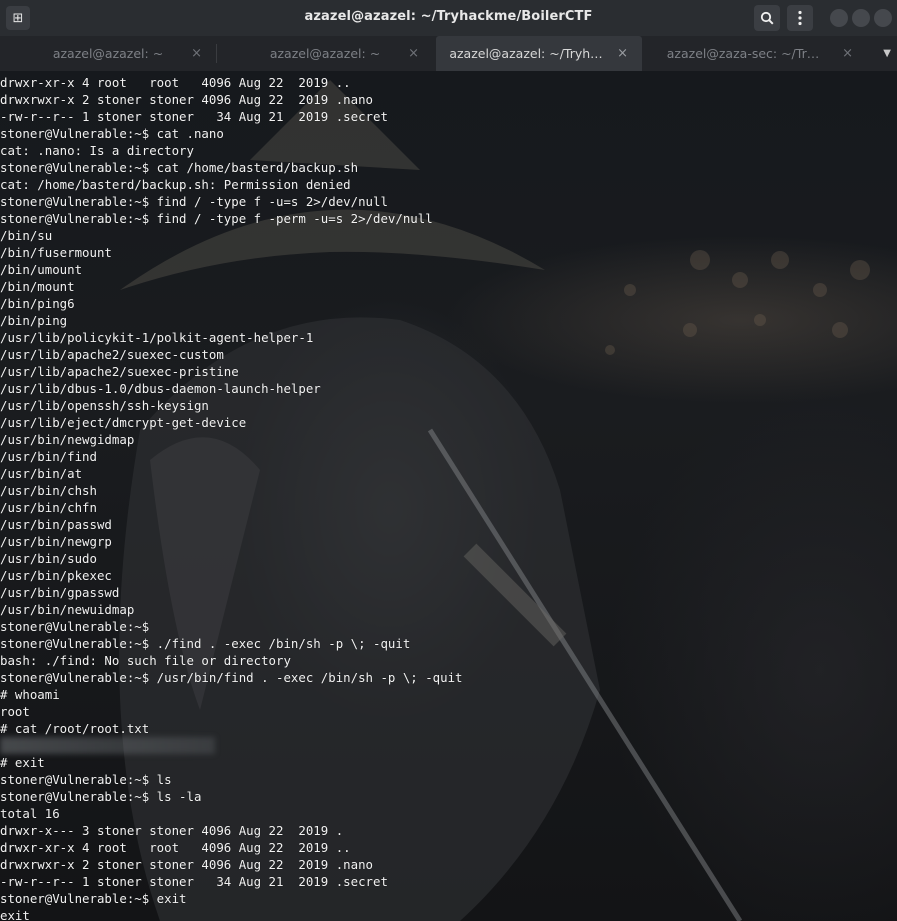  I want to click on tab-4: azazel@zaza-sec: ~/Tr… ×, so click(756, 53).